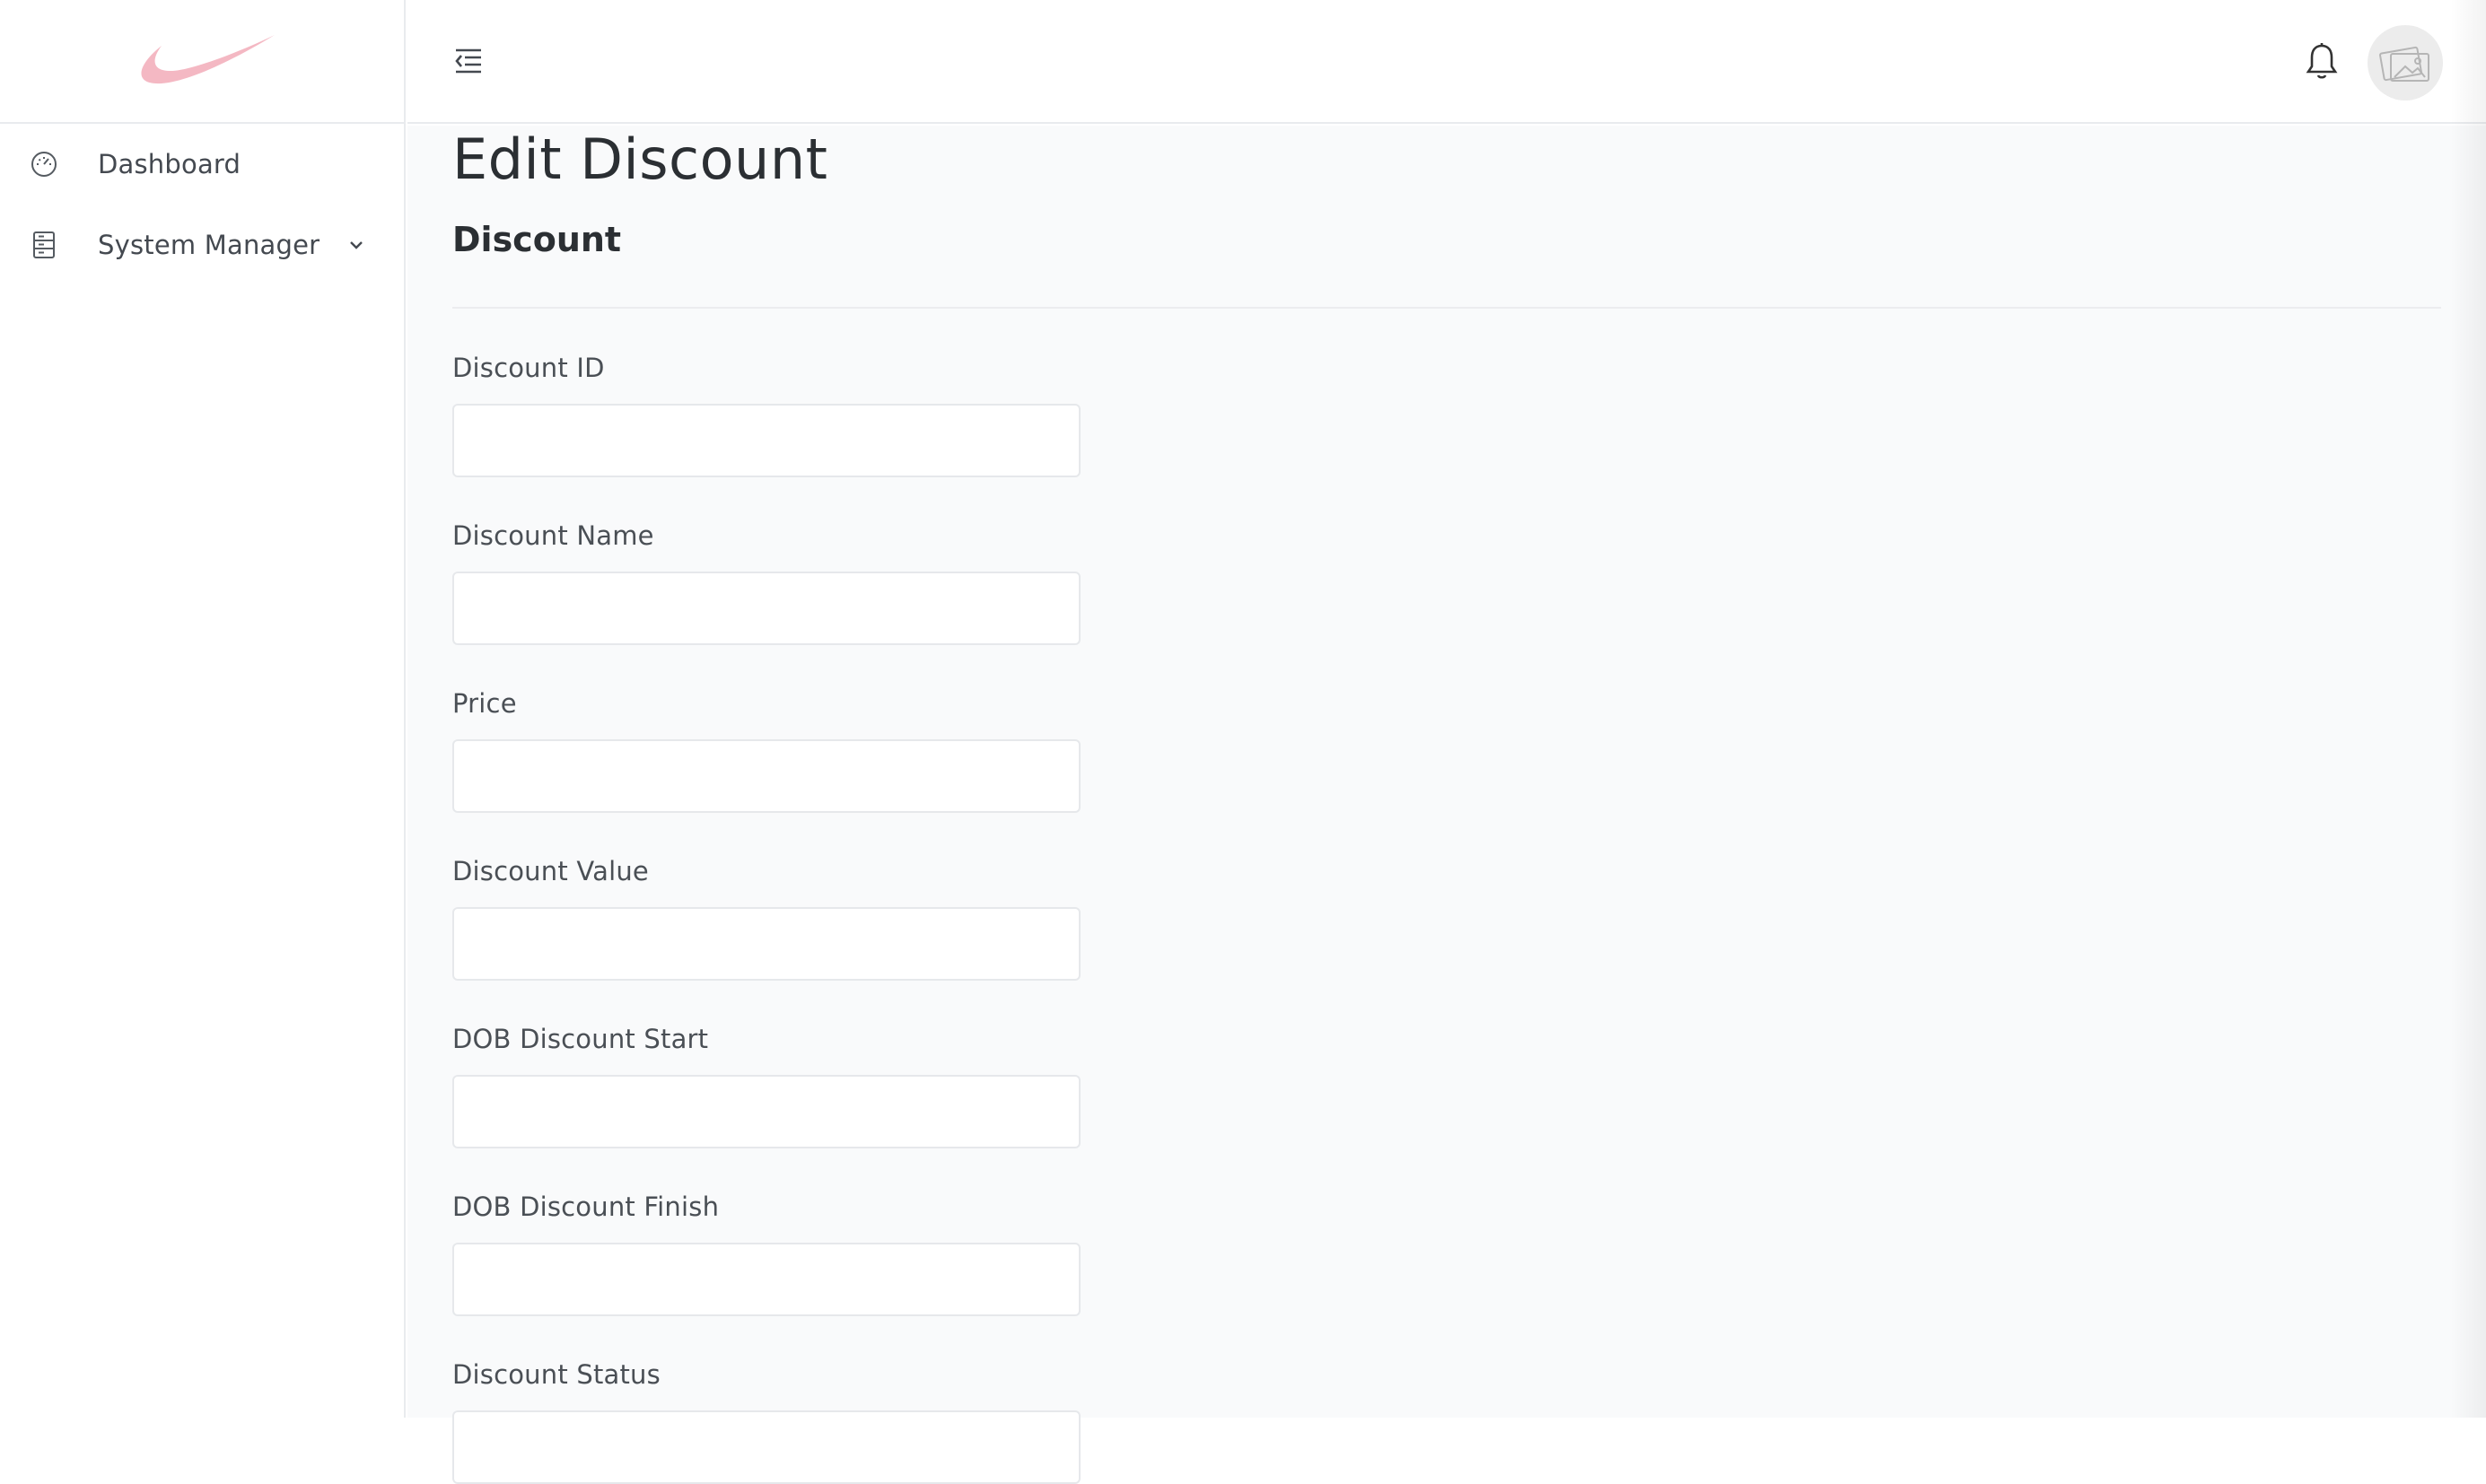 The width and height of the screenshot is (2486, 1484). Describe the element at coordinates (586, 1207) in the screenshot. I see `dob-discount-finish-label: DOB Discount Finish` at that location.